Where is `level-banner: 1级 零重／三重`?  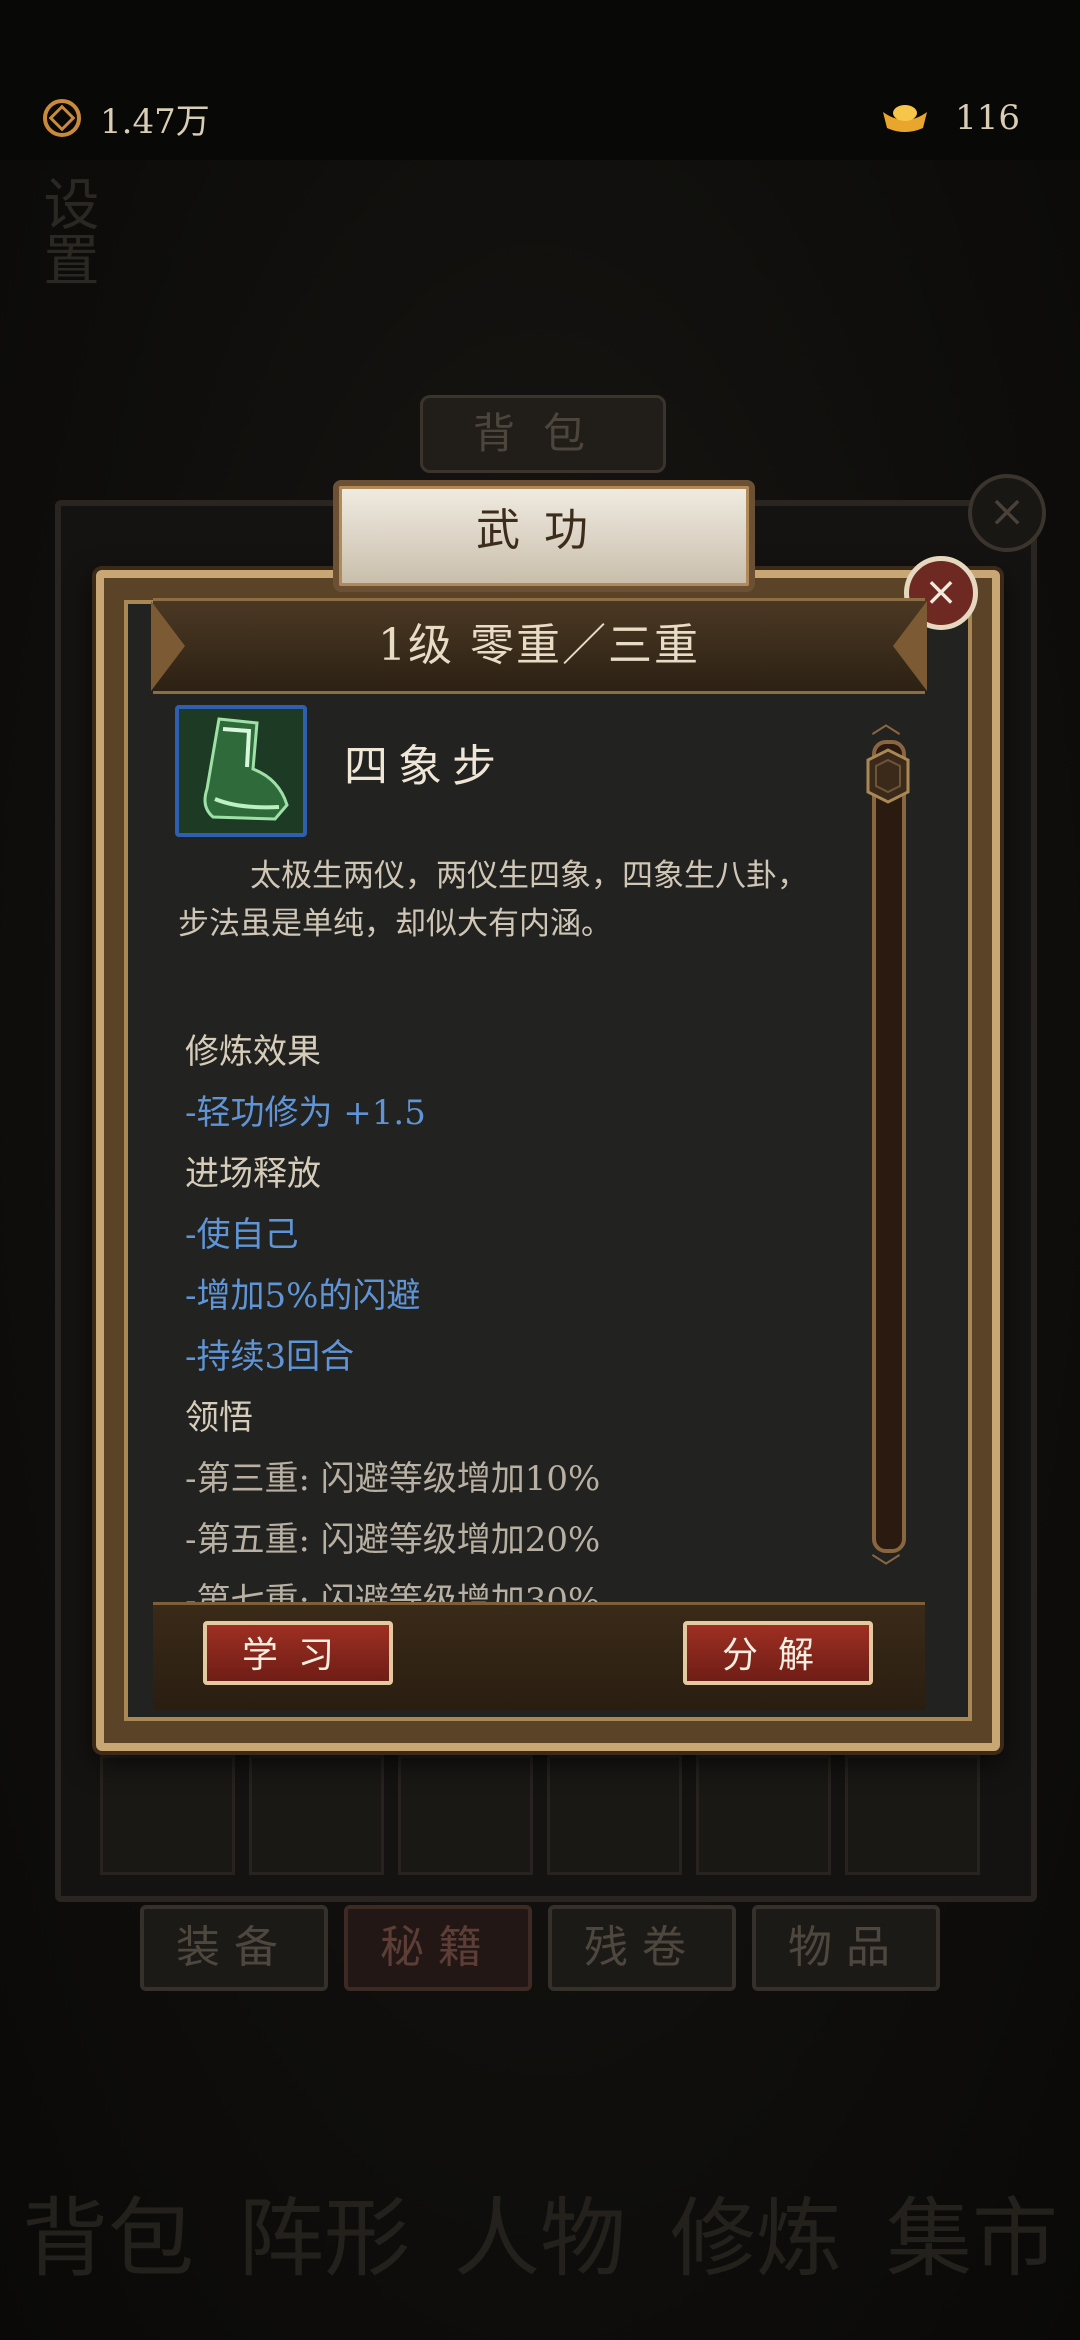 level-banner: 1级 零重／三重 is located at coordinates (539, 646).